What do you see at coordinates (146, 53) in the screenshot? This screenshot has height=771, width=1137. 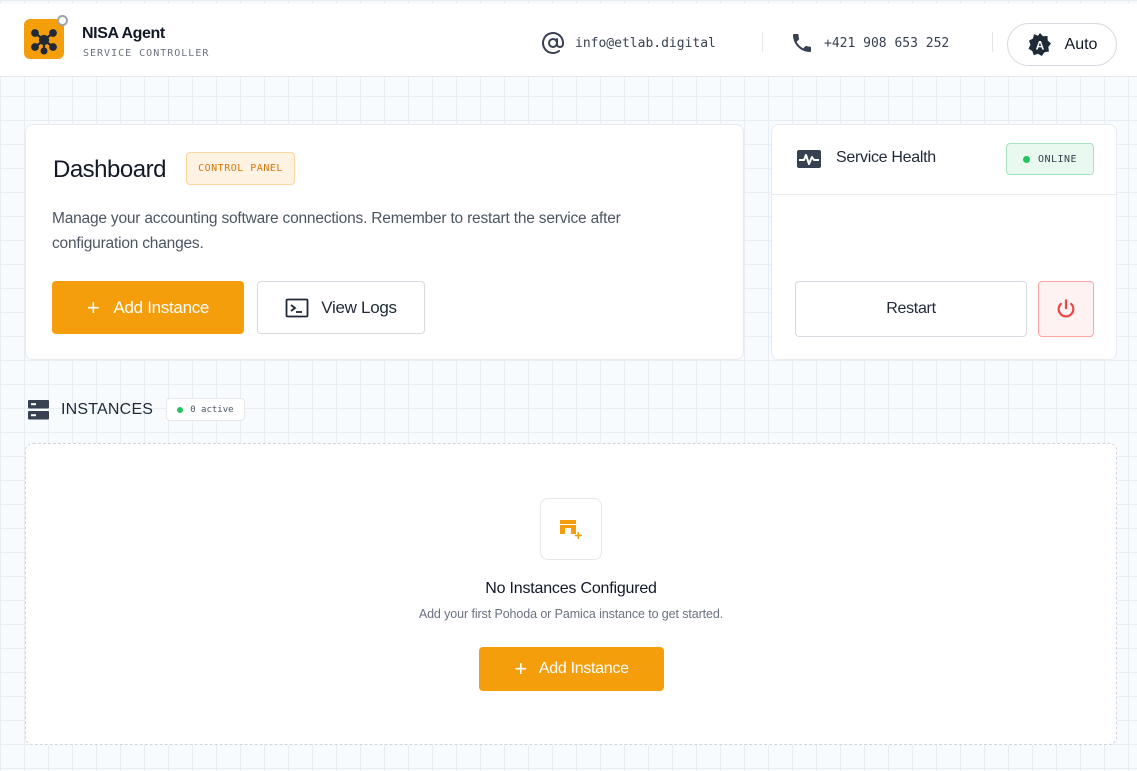 I see `brand-subtitle: SERVICE CONTROLLER` at bounding box center [146, 53].